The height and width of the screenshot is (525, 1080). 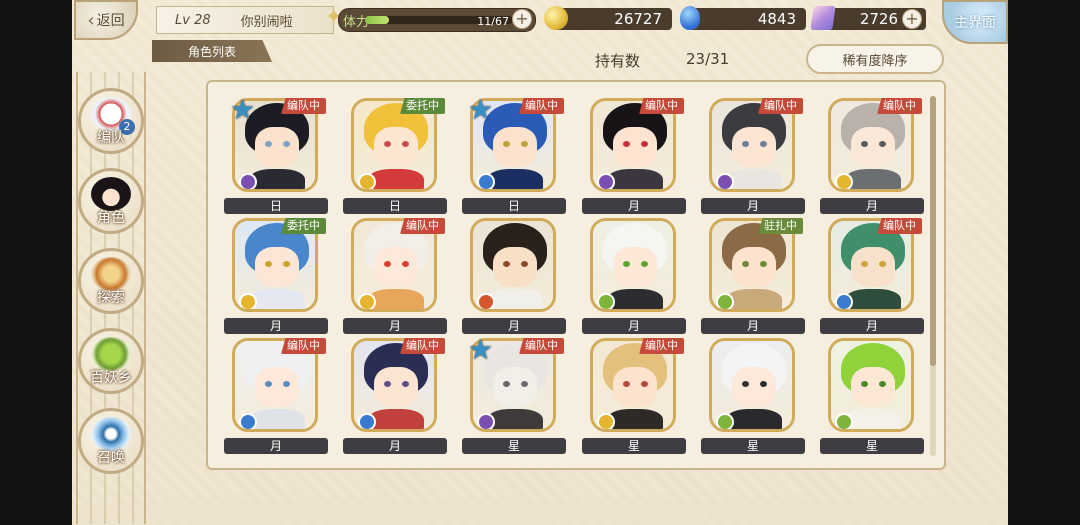 What do you see at coordinates (780, 226) in the screenshot?
I see `status-tag: 驻扎中` at bounding box center [780, 226].